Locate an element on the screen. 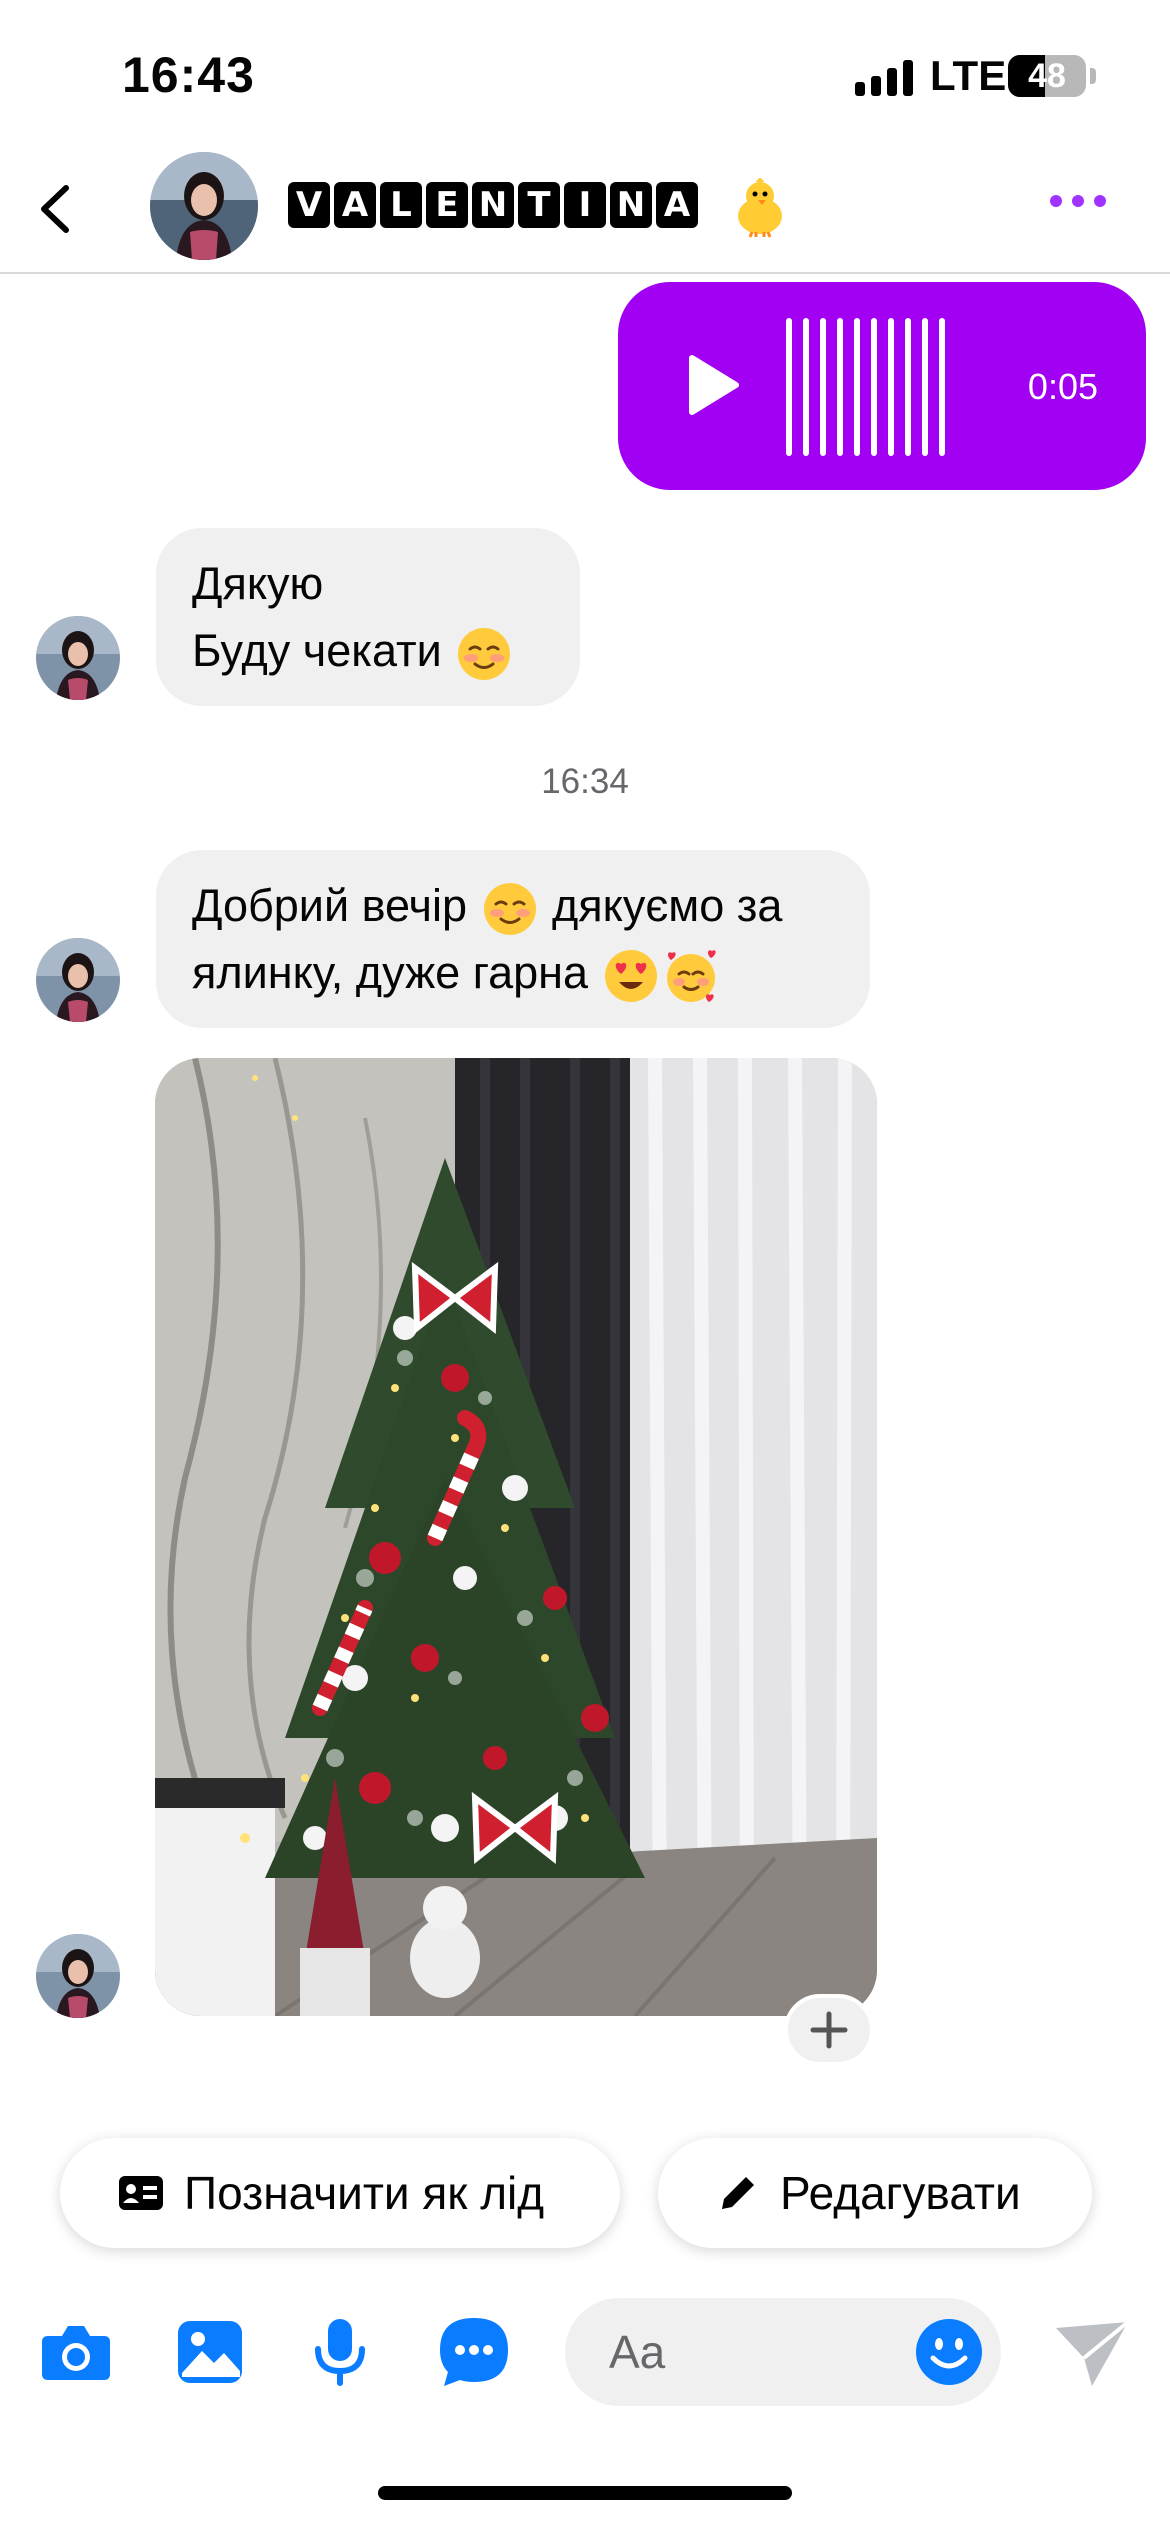  voice-message: 0:05 is located at coordinates (882, 386).